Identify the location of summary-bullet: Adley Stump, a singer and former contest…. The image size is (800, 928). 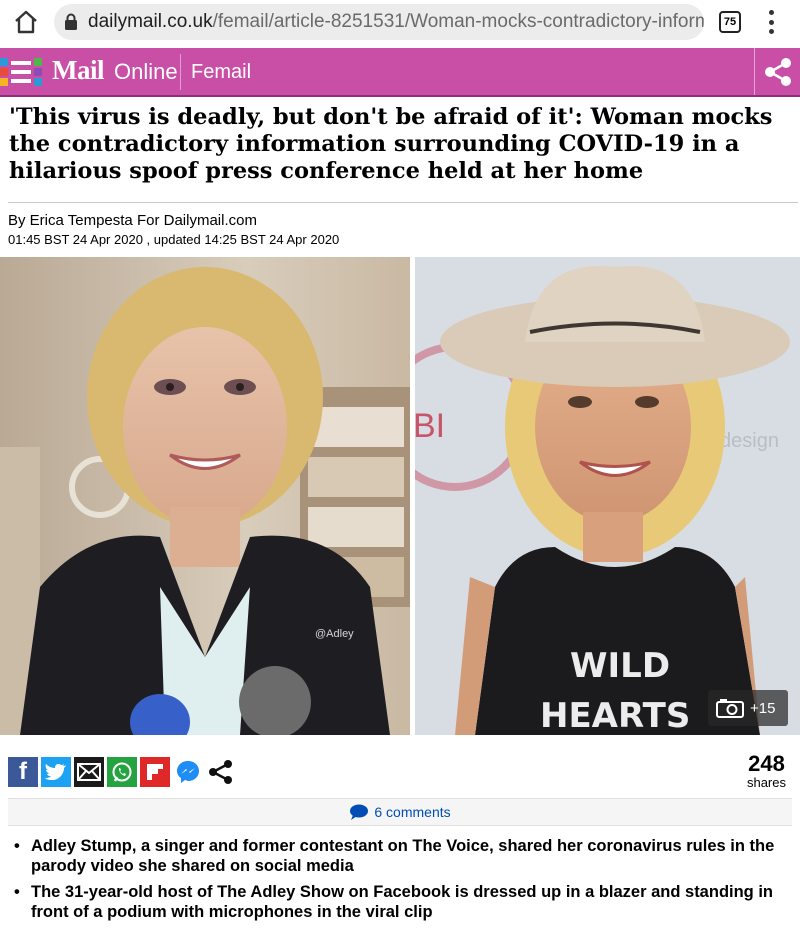
(401, 856).